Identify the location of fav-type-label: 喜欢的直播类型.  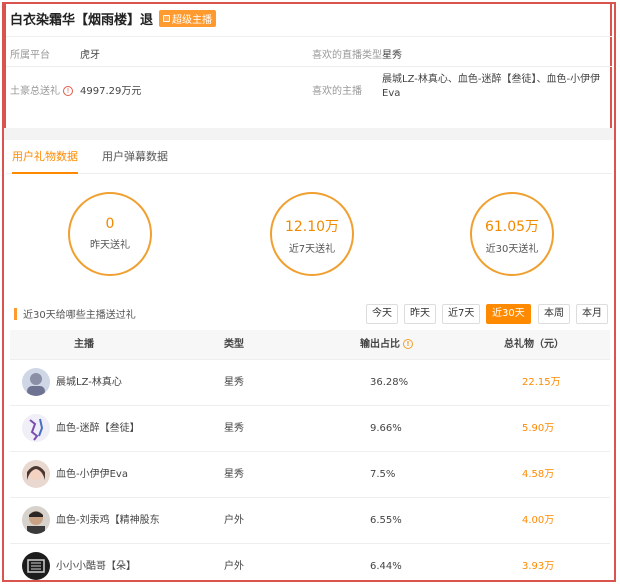
(347, 55).